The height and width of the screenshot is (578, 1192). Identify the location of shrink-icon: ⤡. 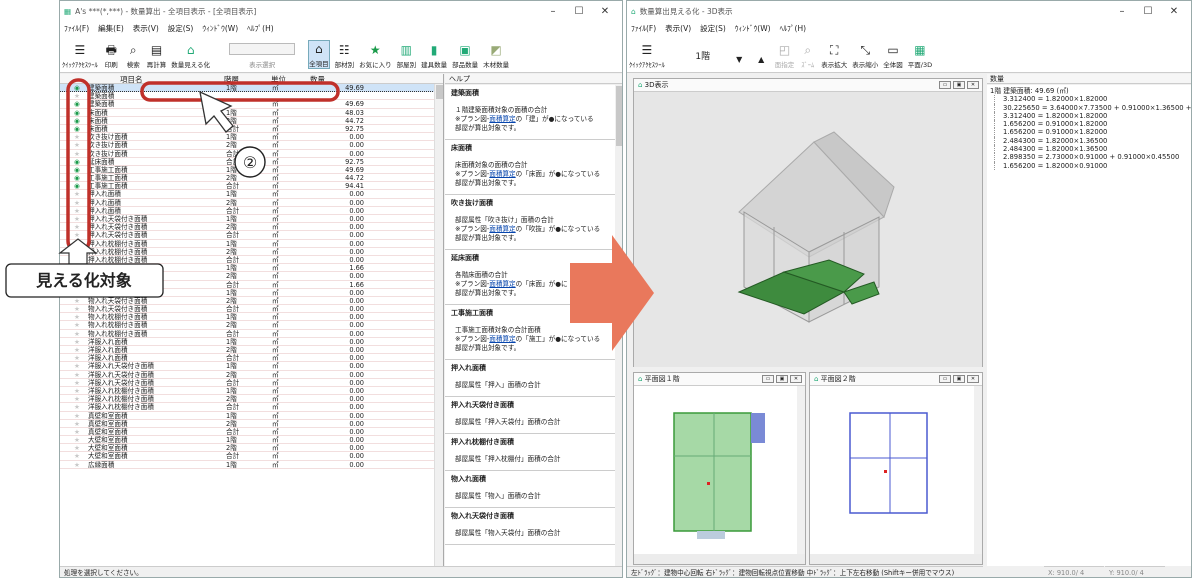
(865, 49).